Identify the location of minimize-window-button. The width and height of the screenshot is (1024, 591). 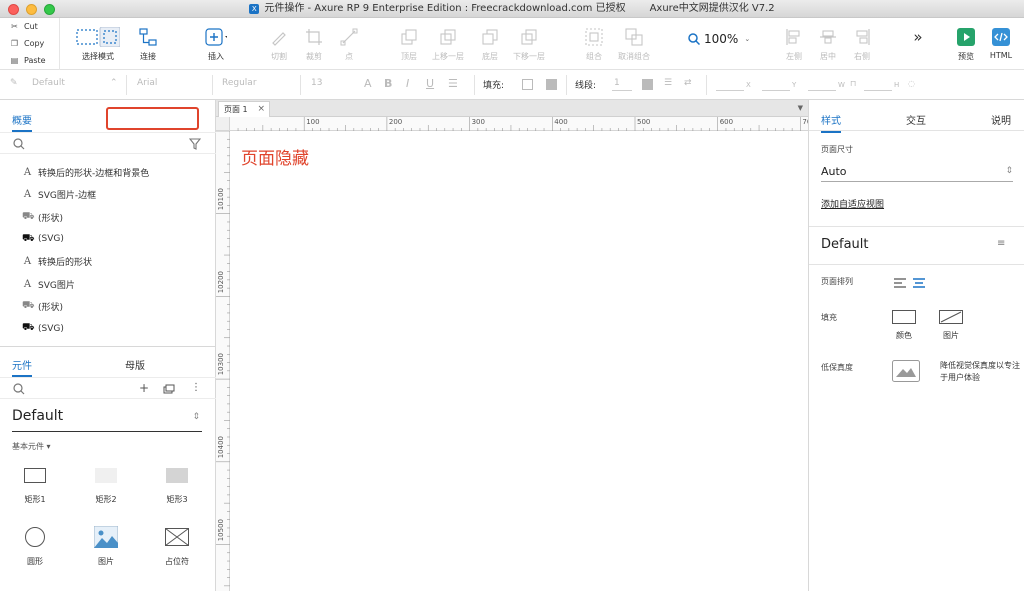
(31, 9).